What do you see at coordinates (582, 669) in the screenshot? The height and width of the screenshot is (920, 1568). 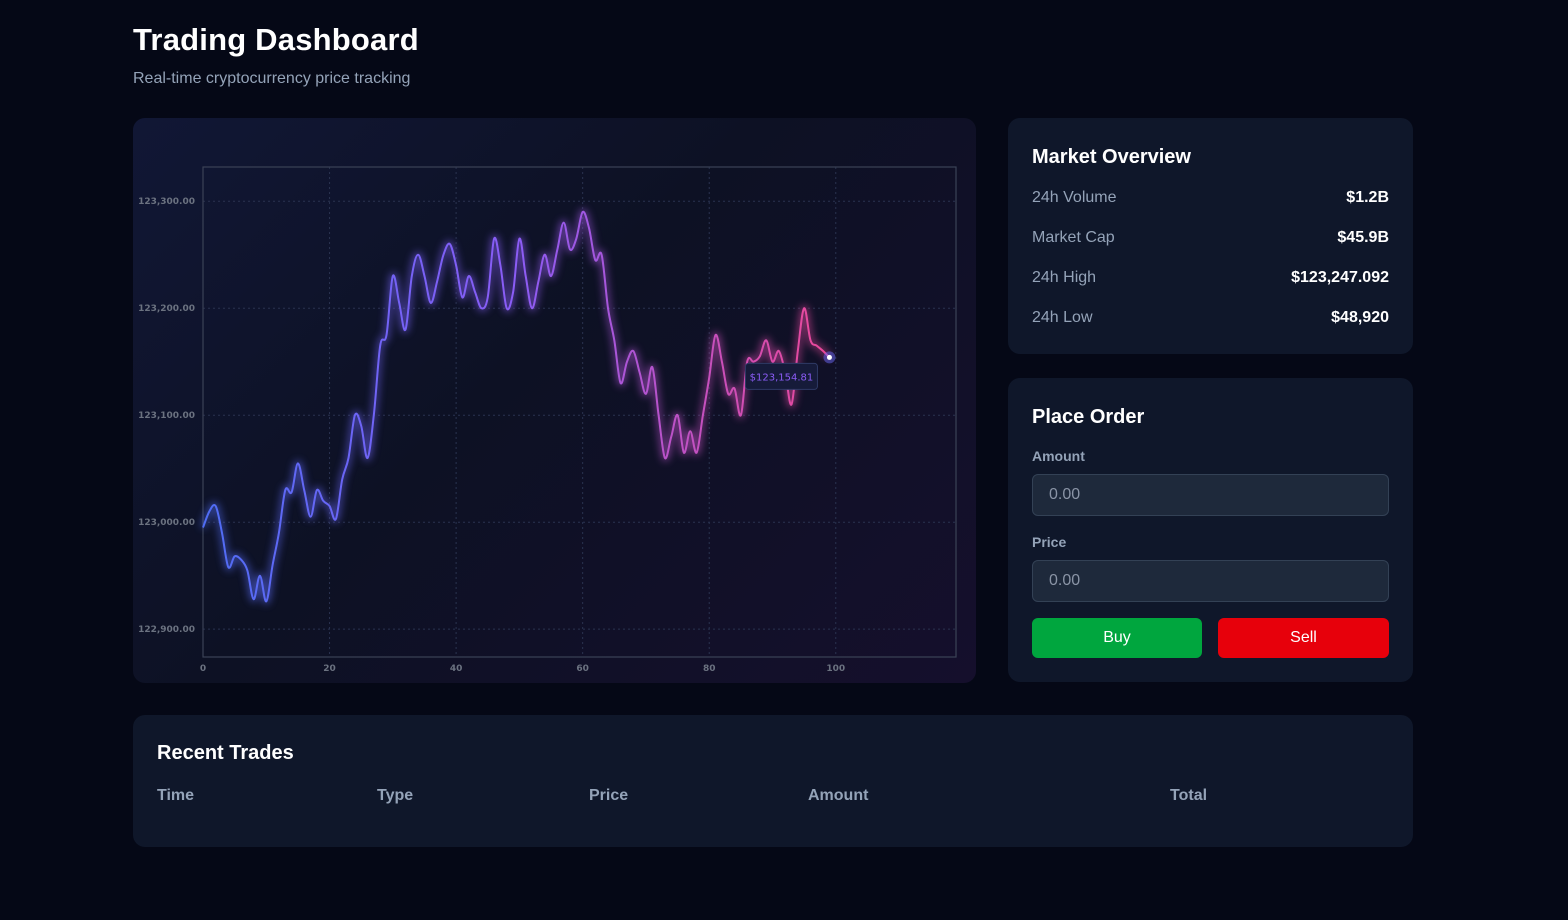 I see `x-tick-label: 60` at bounding box center [582, 669].